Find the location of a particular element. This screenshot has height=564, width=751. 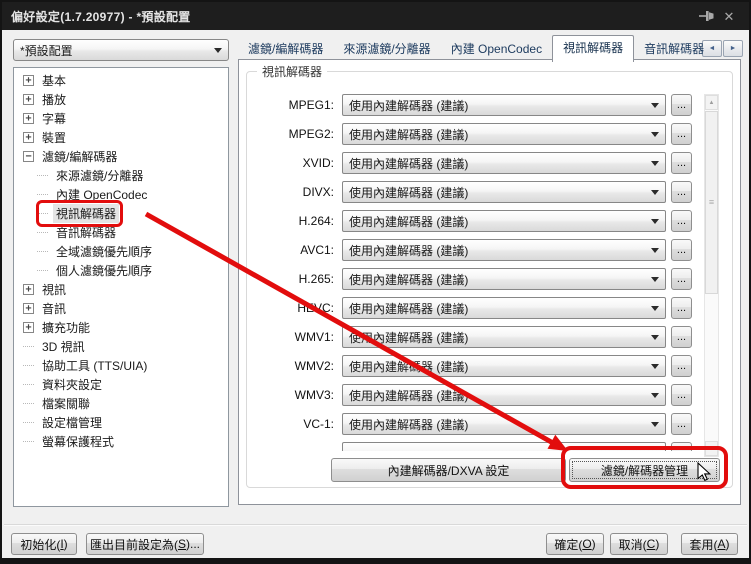

codec-label: MPEG1: is located at coordinates (311, 105).